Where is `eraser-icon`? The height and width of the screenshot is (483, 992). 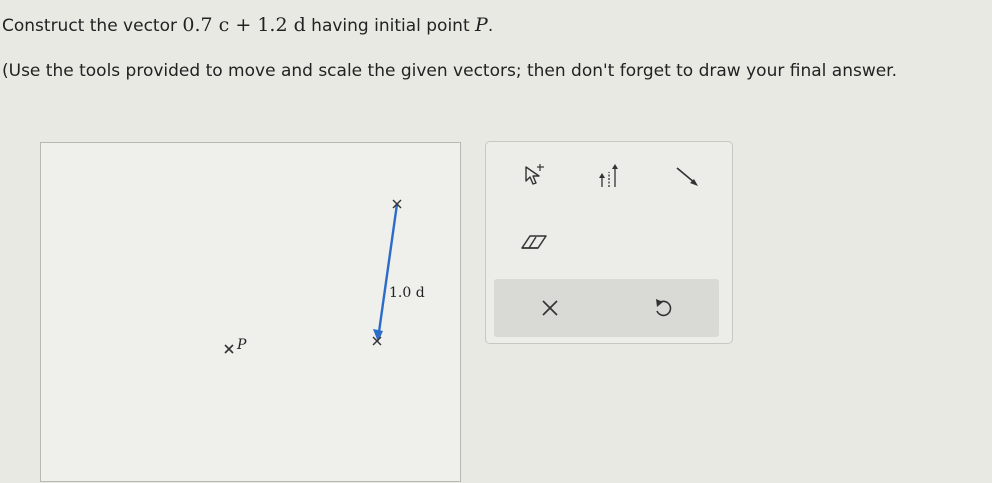 eraser-icon is located at coordinates (534, 242).